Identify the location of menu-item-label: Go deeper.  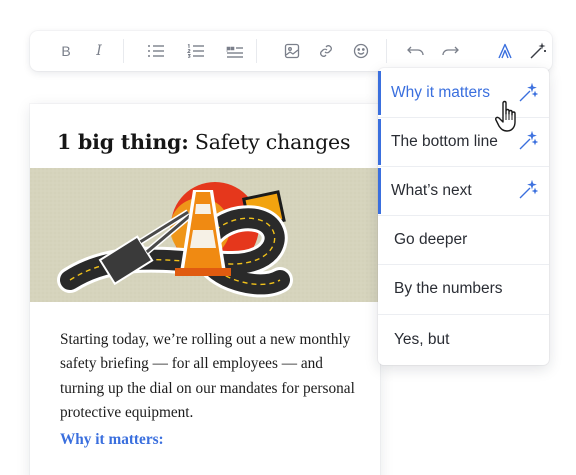
(431, 239).